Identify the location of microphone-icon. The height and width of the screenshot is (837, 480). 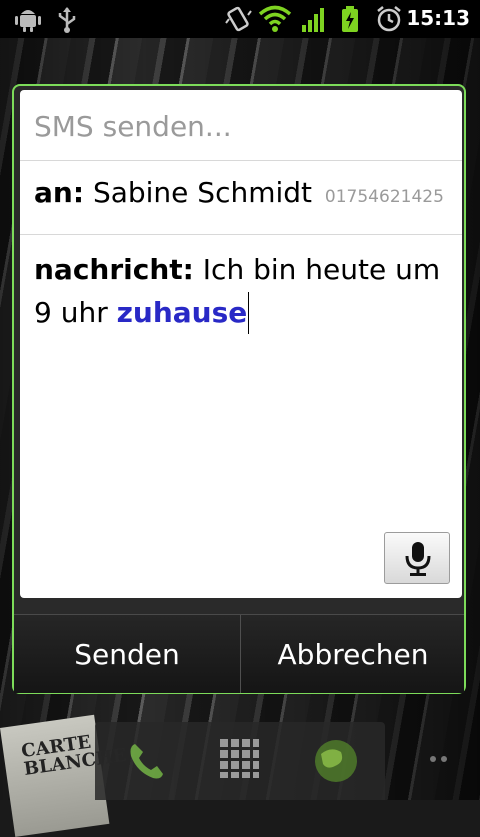
(418, 559).